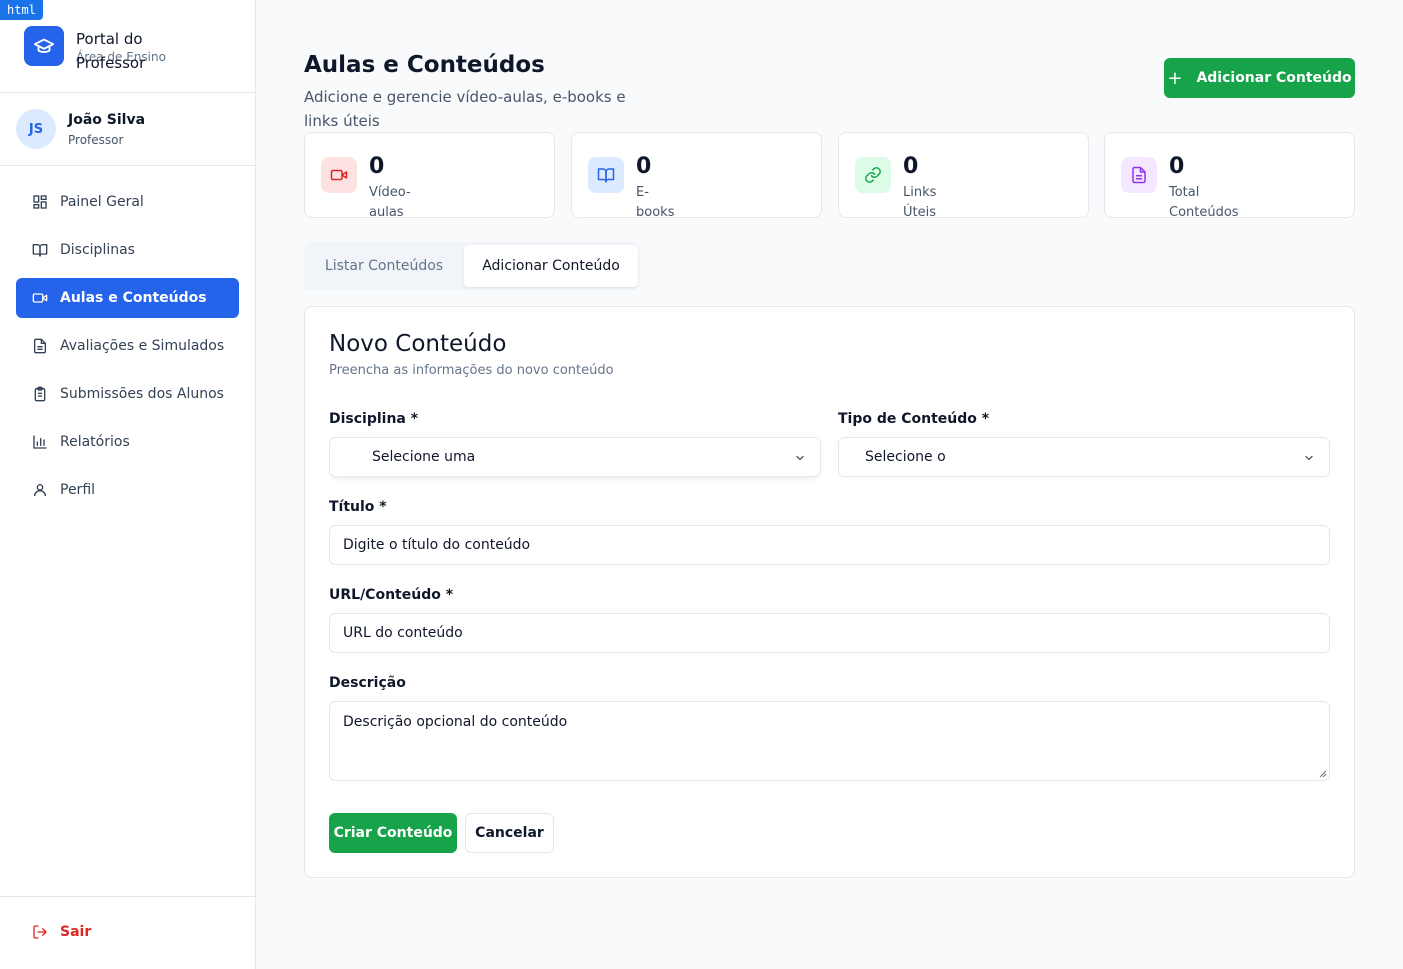 This screenshot has width=1403, height=969. Describe the element at coordinates (873, 175) in the screenshot. I see `link-icon` at that location.